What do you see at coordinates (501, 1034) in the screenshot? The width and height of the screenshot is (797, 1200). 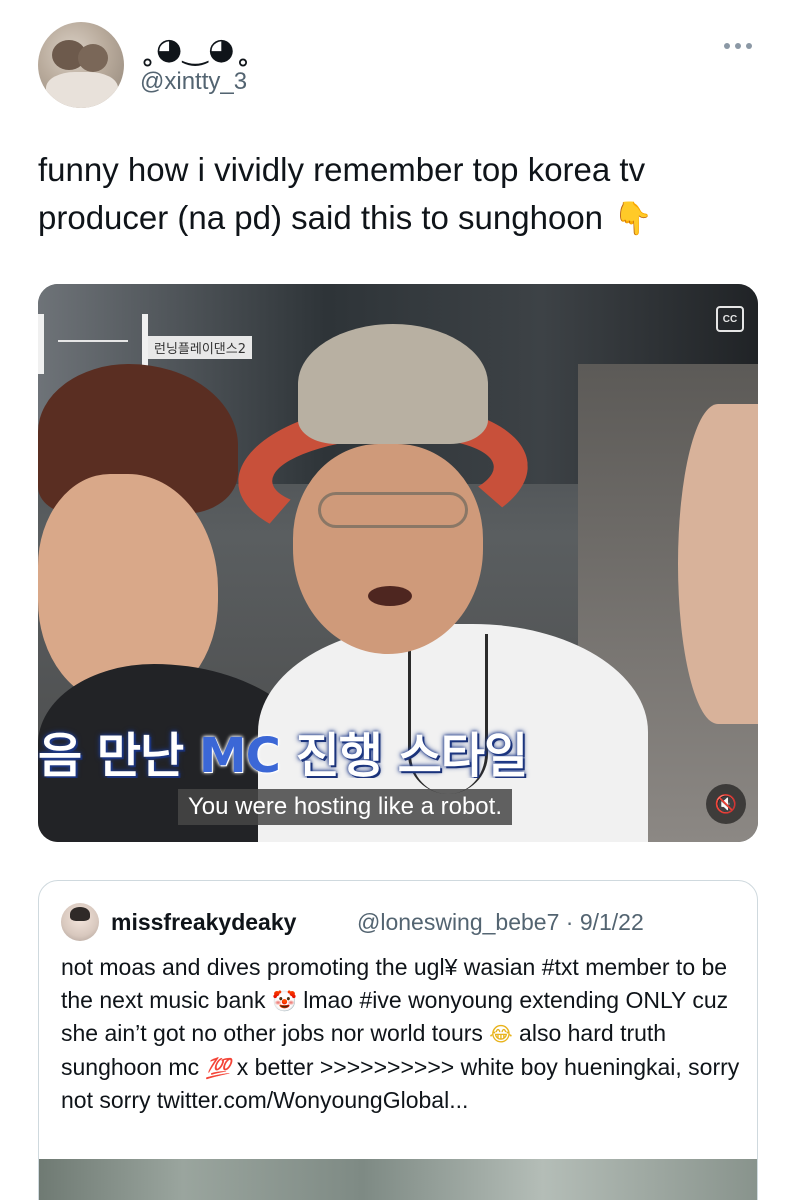 I see `laughing-emoji-icon: 😂` at bounding box center [501, 1034].